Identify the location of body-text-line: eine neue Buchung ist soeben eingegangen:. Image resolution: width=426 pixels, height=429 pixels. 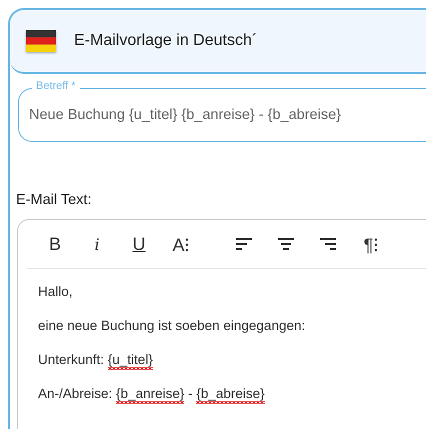
(172, 325).